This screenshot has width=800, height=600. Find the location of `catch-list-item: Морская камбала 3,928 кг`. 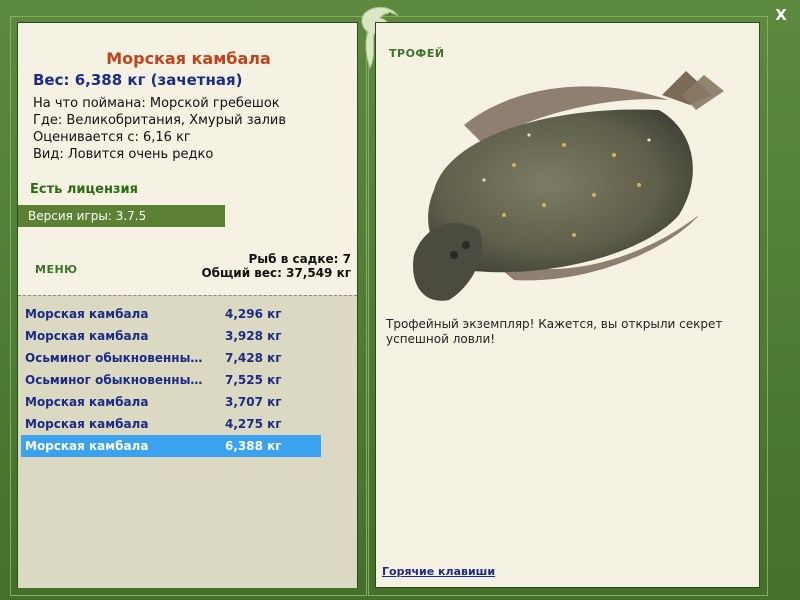

catch-list-item: Морская камбала 3,928 кг is located at coordinates (171, 336).